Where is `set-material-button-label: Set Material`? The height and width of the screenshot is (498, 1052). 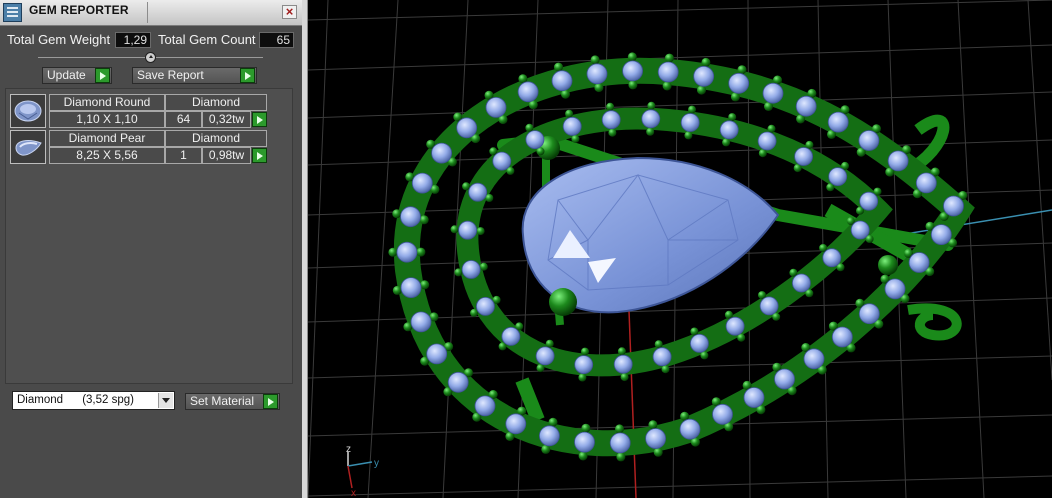 set-material-button-label: Set Material is located at coordinates (222, 401).